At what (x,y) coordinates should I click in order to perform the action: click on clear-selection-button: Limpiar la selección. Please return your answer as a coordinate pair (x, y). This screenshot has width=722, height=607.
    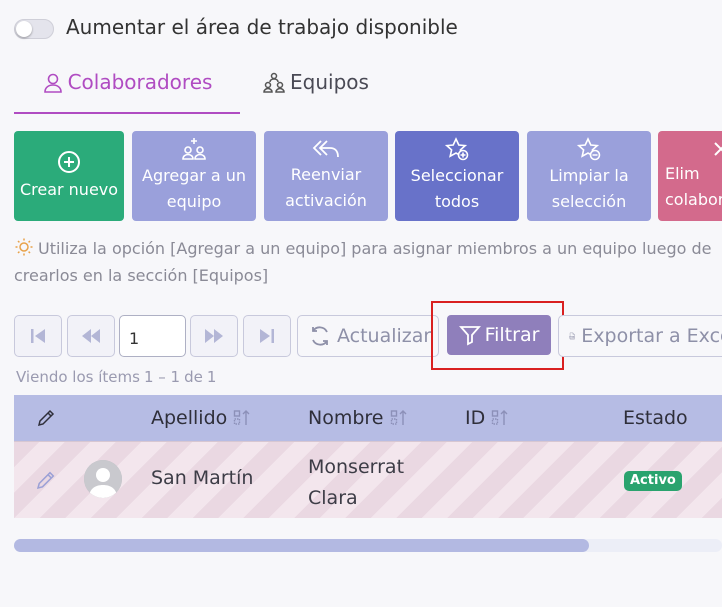
    Looking at the image, I should click on (589, 176).